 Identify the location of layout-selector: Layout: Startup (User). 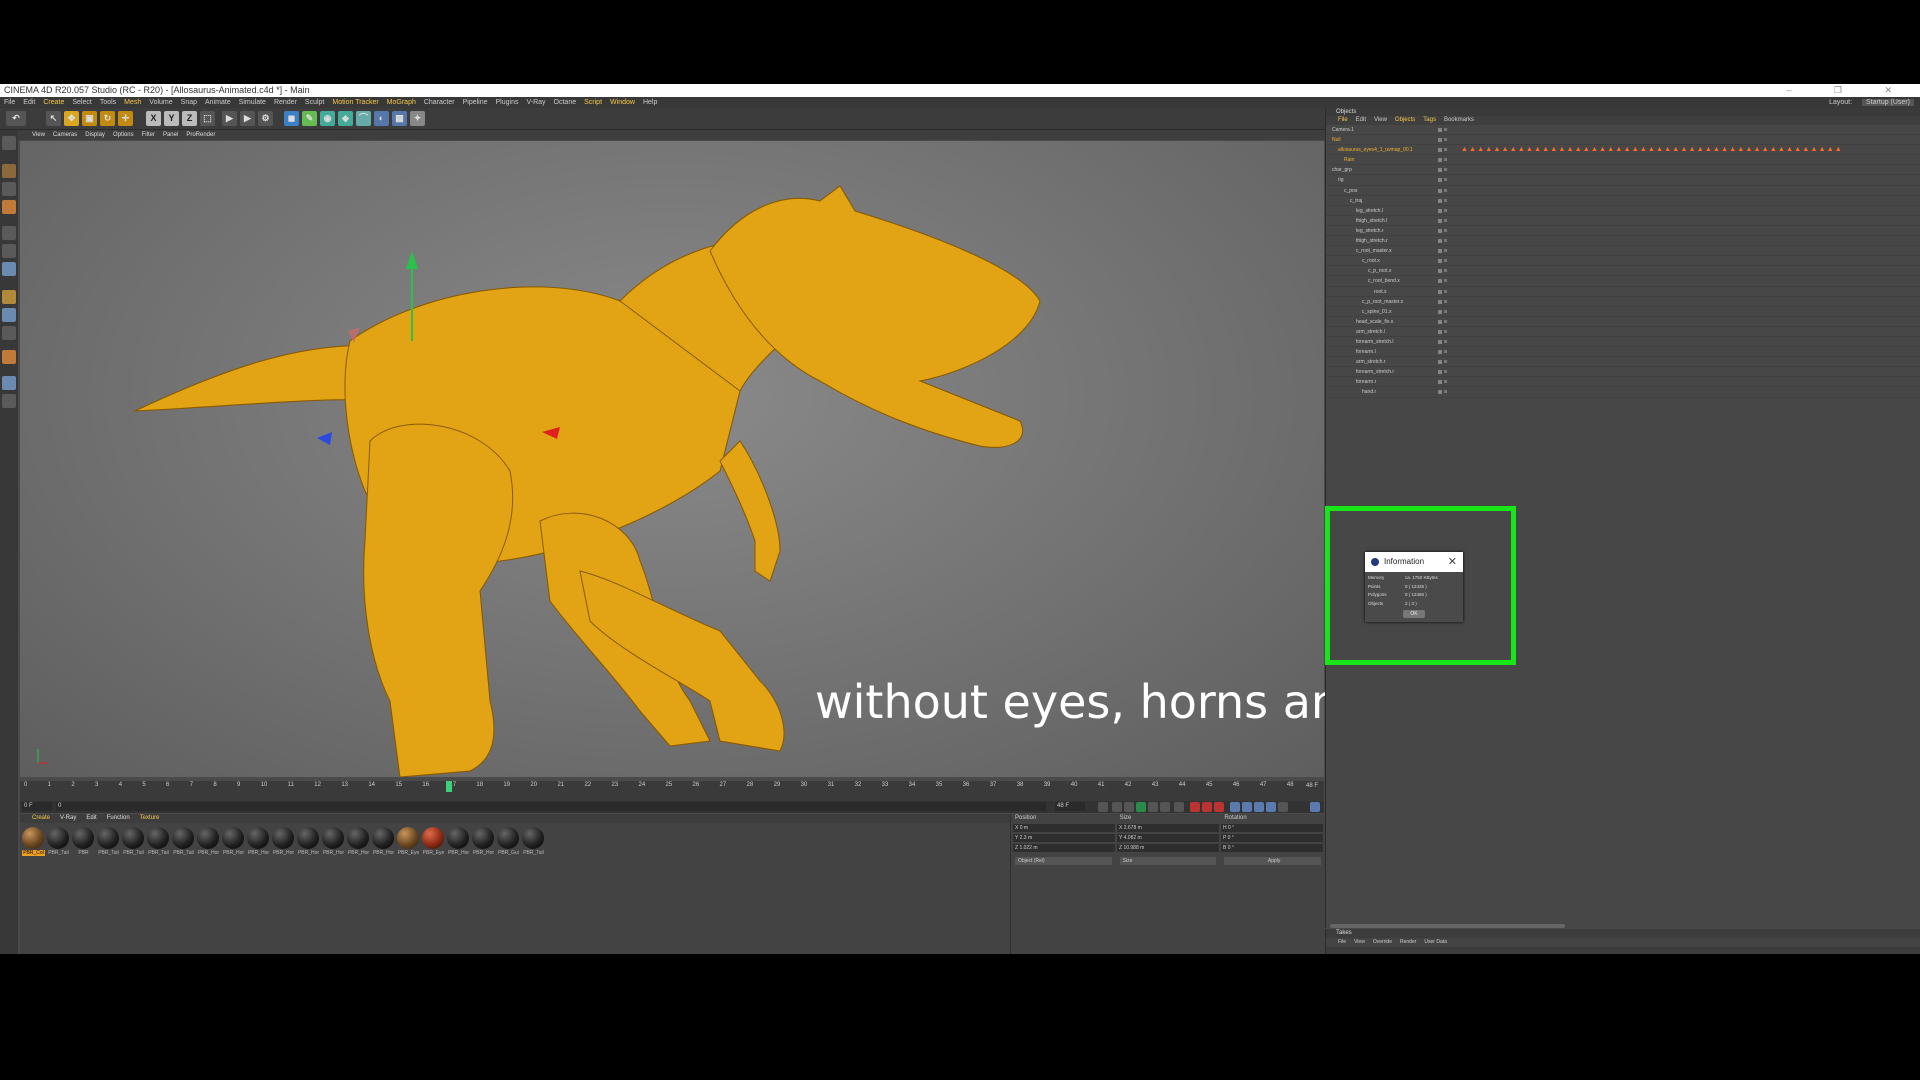
(1871, 102).